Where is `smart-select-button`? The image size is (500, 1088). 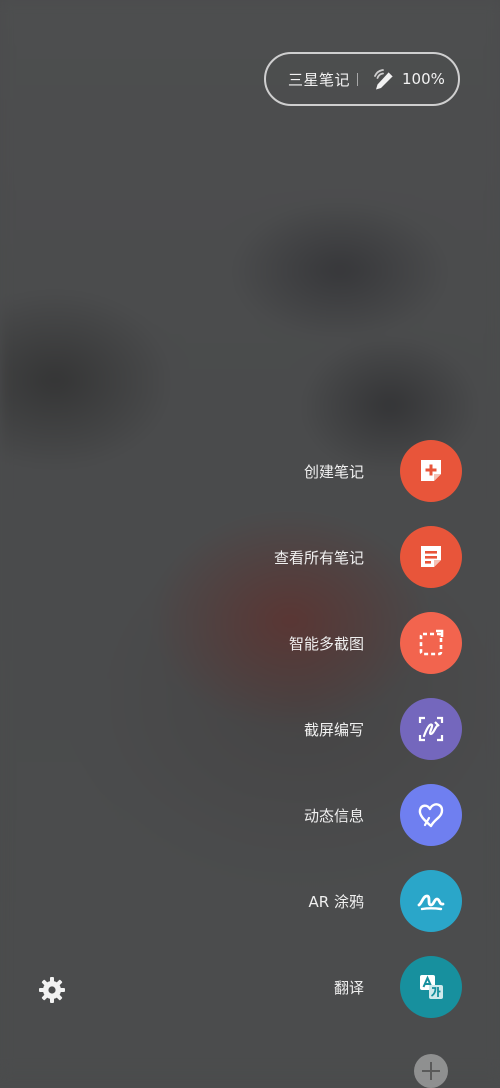 smart-select-button is located at coordinates (431, 643).